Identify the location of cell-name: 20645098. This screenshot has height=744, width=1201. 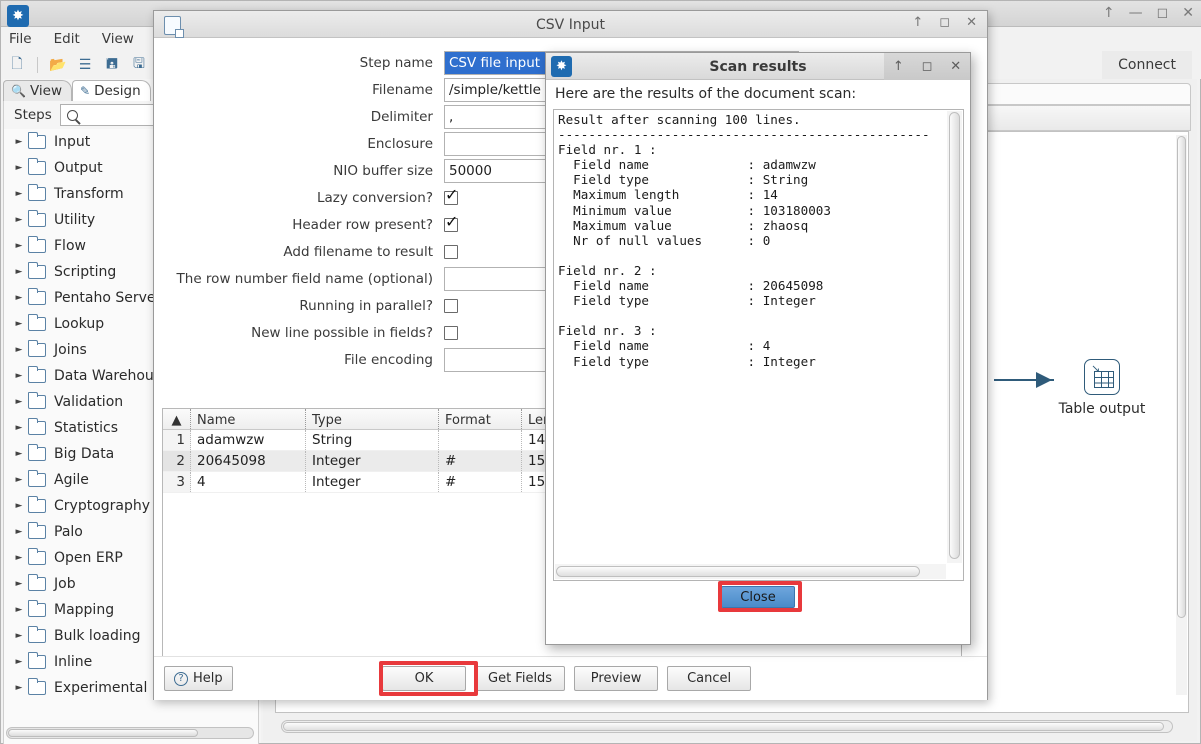
(248, 461).